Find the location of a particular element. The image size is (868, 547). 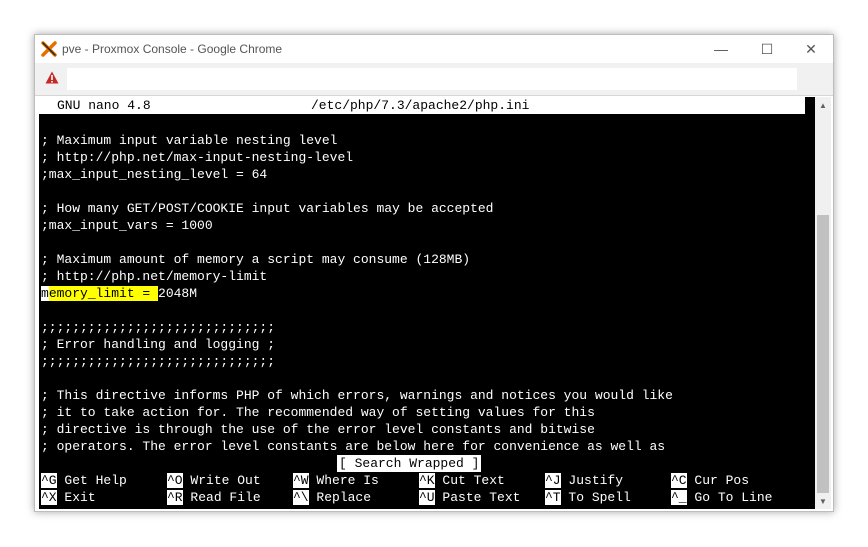

nano-filename: /etc/php/7.3/apache2/php.ini is located at coordinates (420, 105).